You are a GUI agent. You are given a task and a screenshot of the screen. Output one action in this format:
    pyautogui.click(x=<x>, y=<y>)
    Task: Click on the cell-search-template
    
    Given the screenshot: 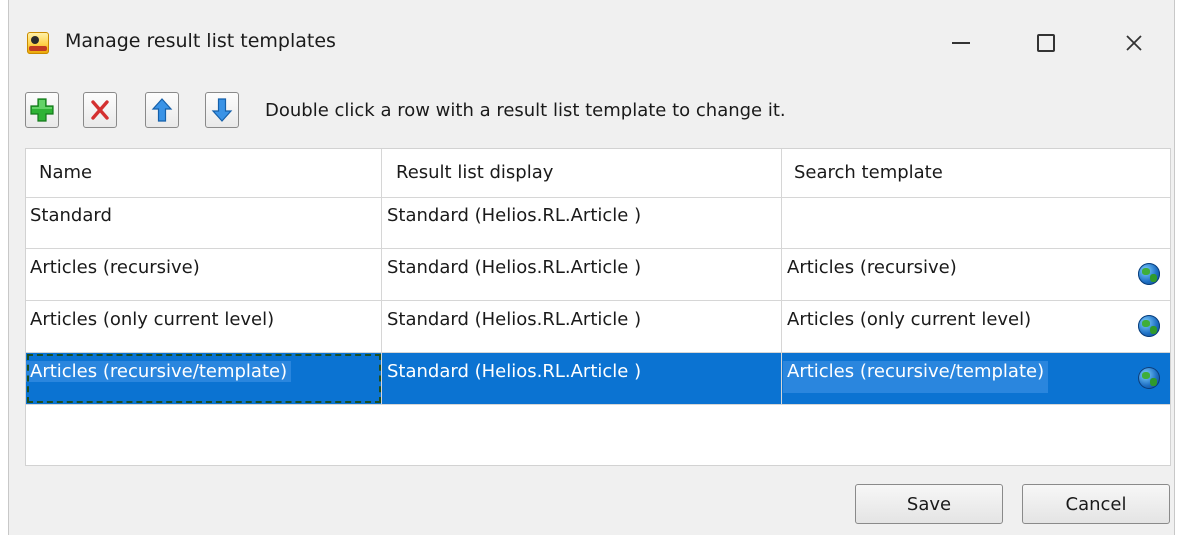 What is the action you would take?
    pyautogui.click(x=977, y=222)
    